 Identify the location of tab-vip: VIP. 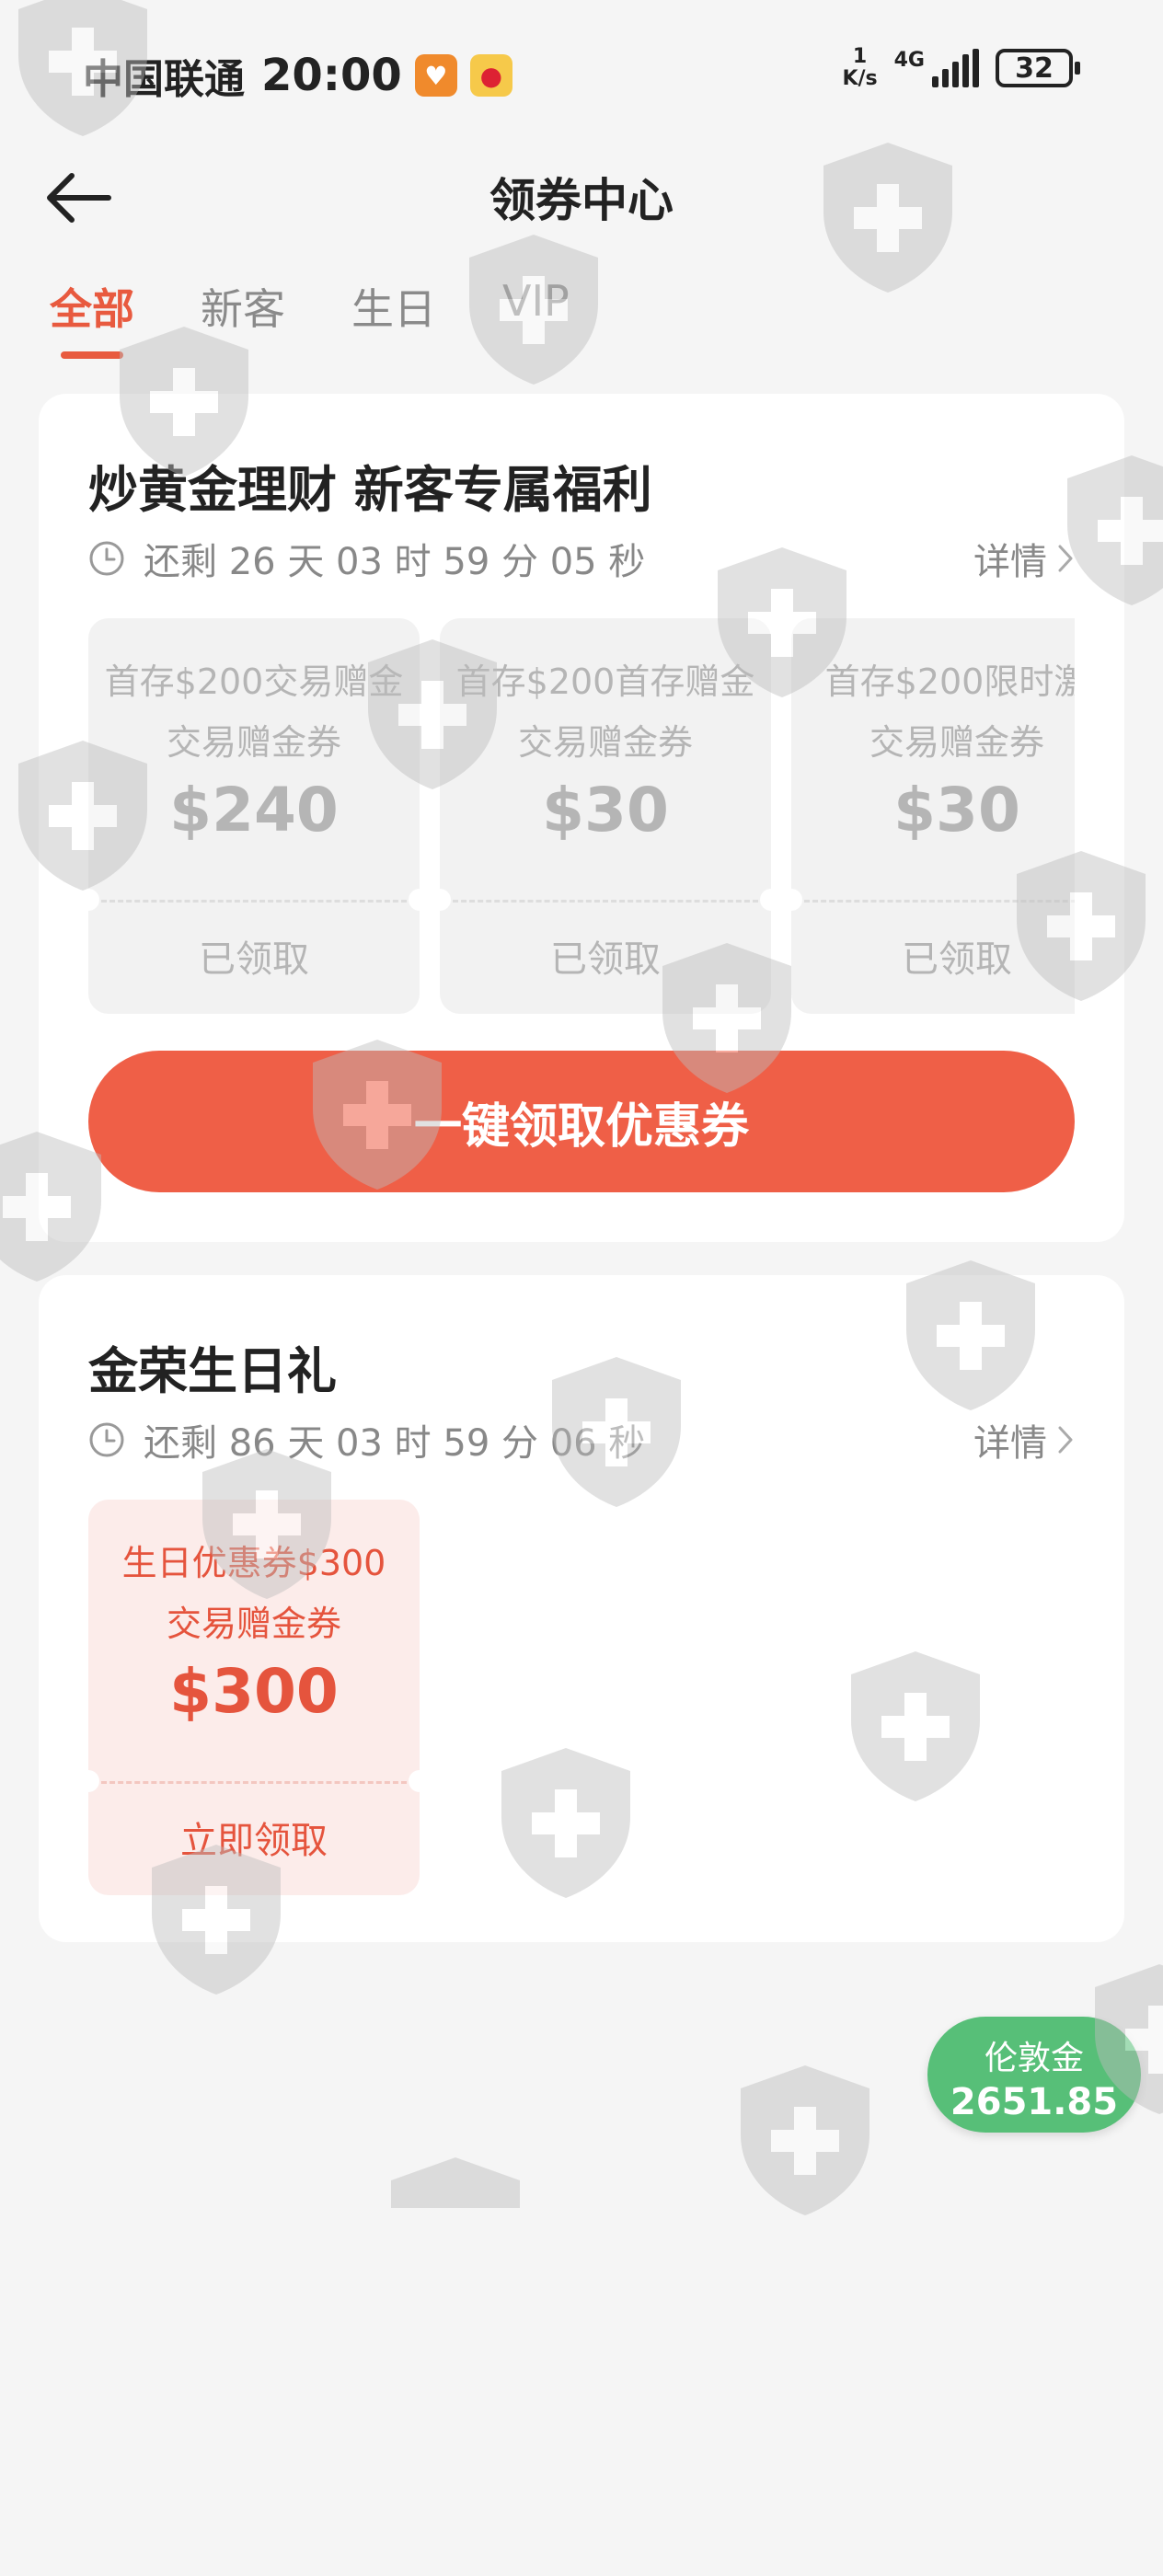
(536, 317).